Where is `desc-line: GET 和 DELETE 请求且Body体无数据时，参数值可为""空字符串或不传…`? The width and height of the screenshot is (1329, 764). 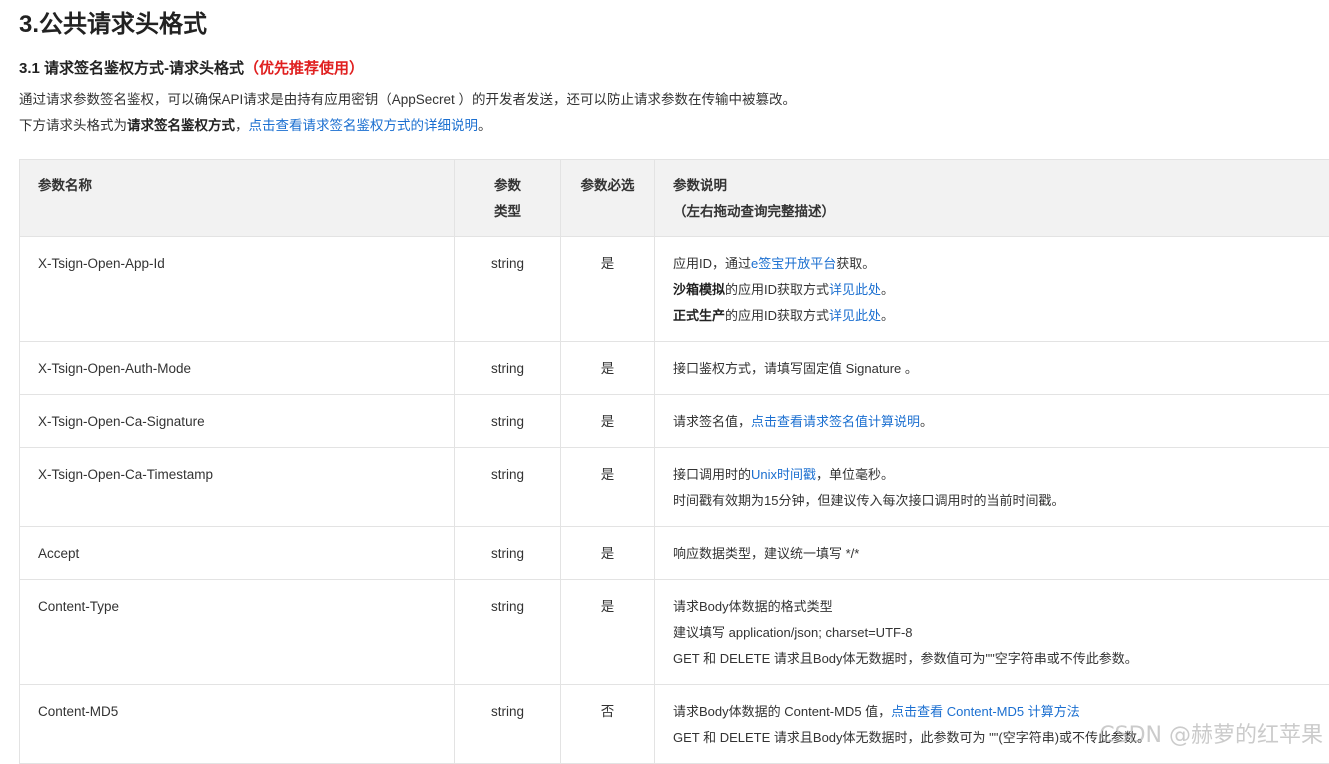 desc-line: GET 和 DELETE 请求且Body体无数据时，参数值可为""空字符串或不传… is located at coordinates (1001, 659).